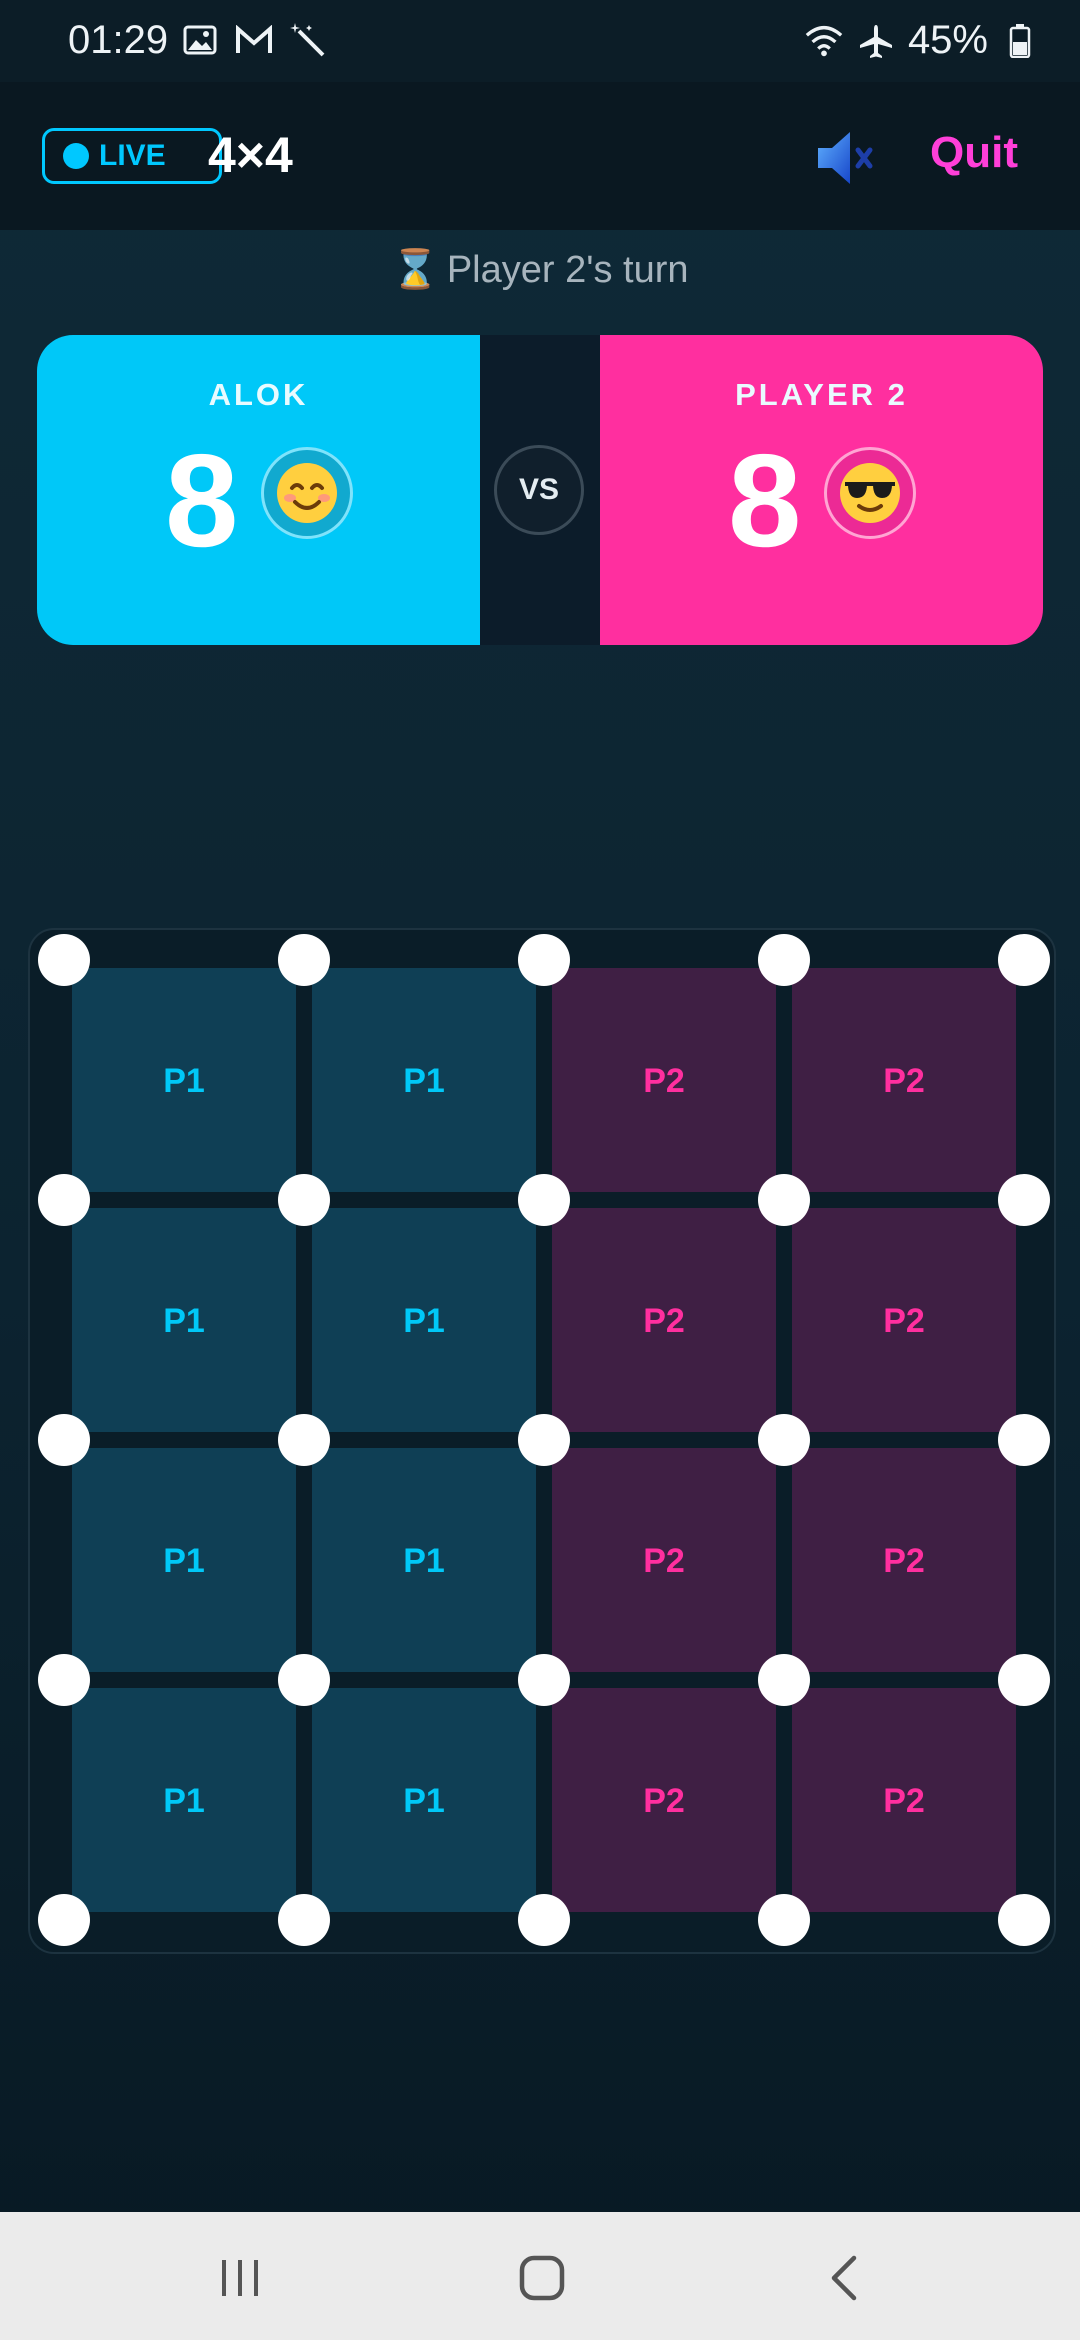  I want to click on live-dot-icon, so click(76, 156).